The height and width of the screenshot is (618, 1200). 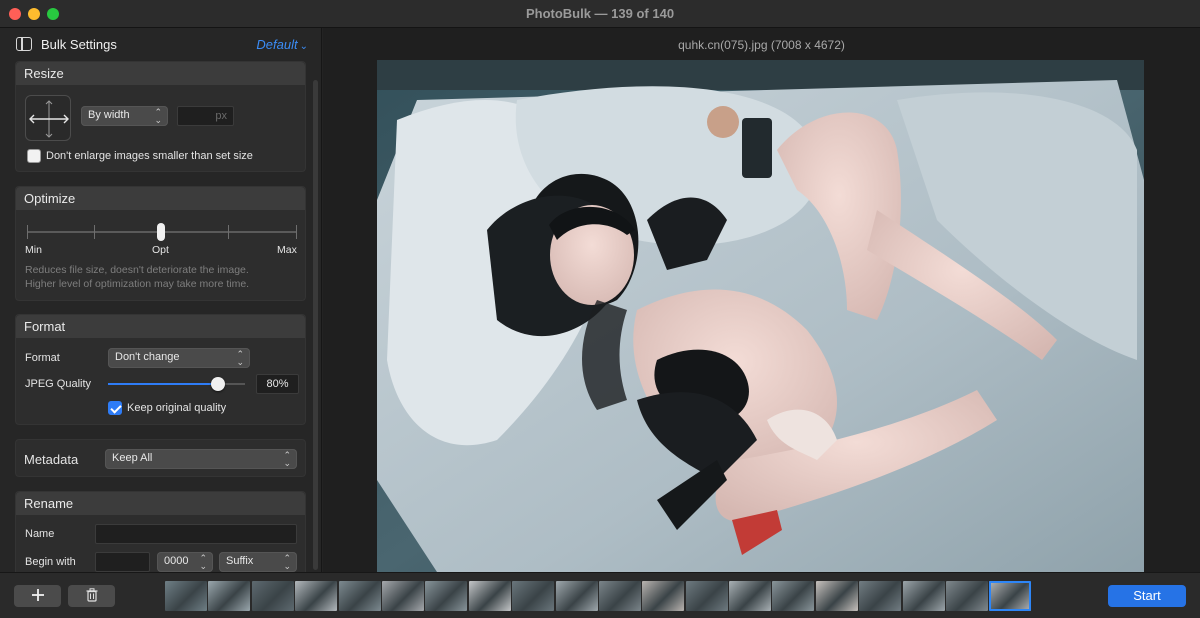 I want to click on keep-quality-label: Keep original quality, so click(x=177, y=408).